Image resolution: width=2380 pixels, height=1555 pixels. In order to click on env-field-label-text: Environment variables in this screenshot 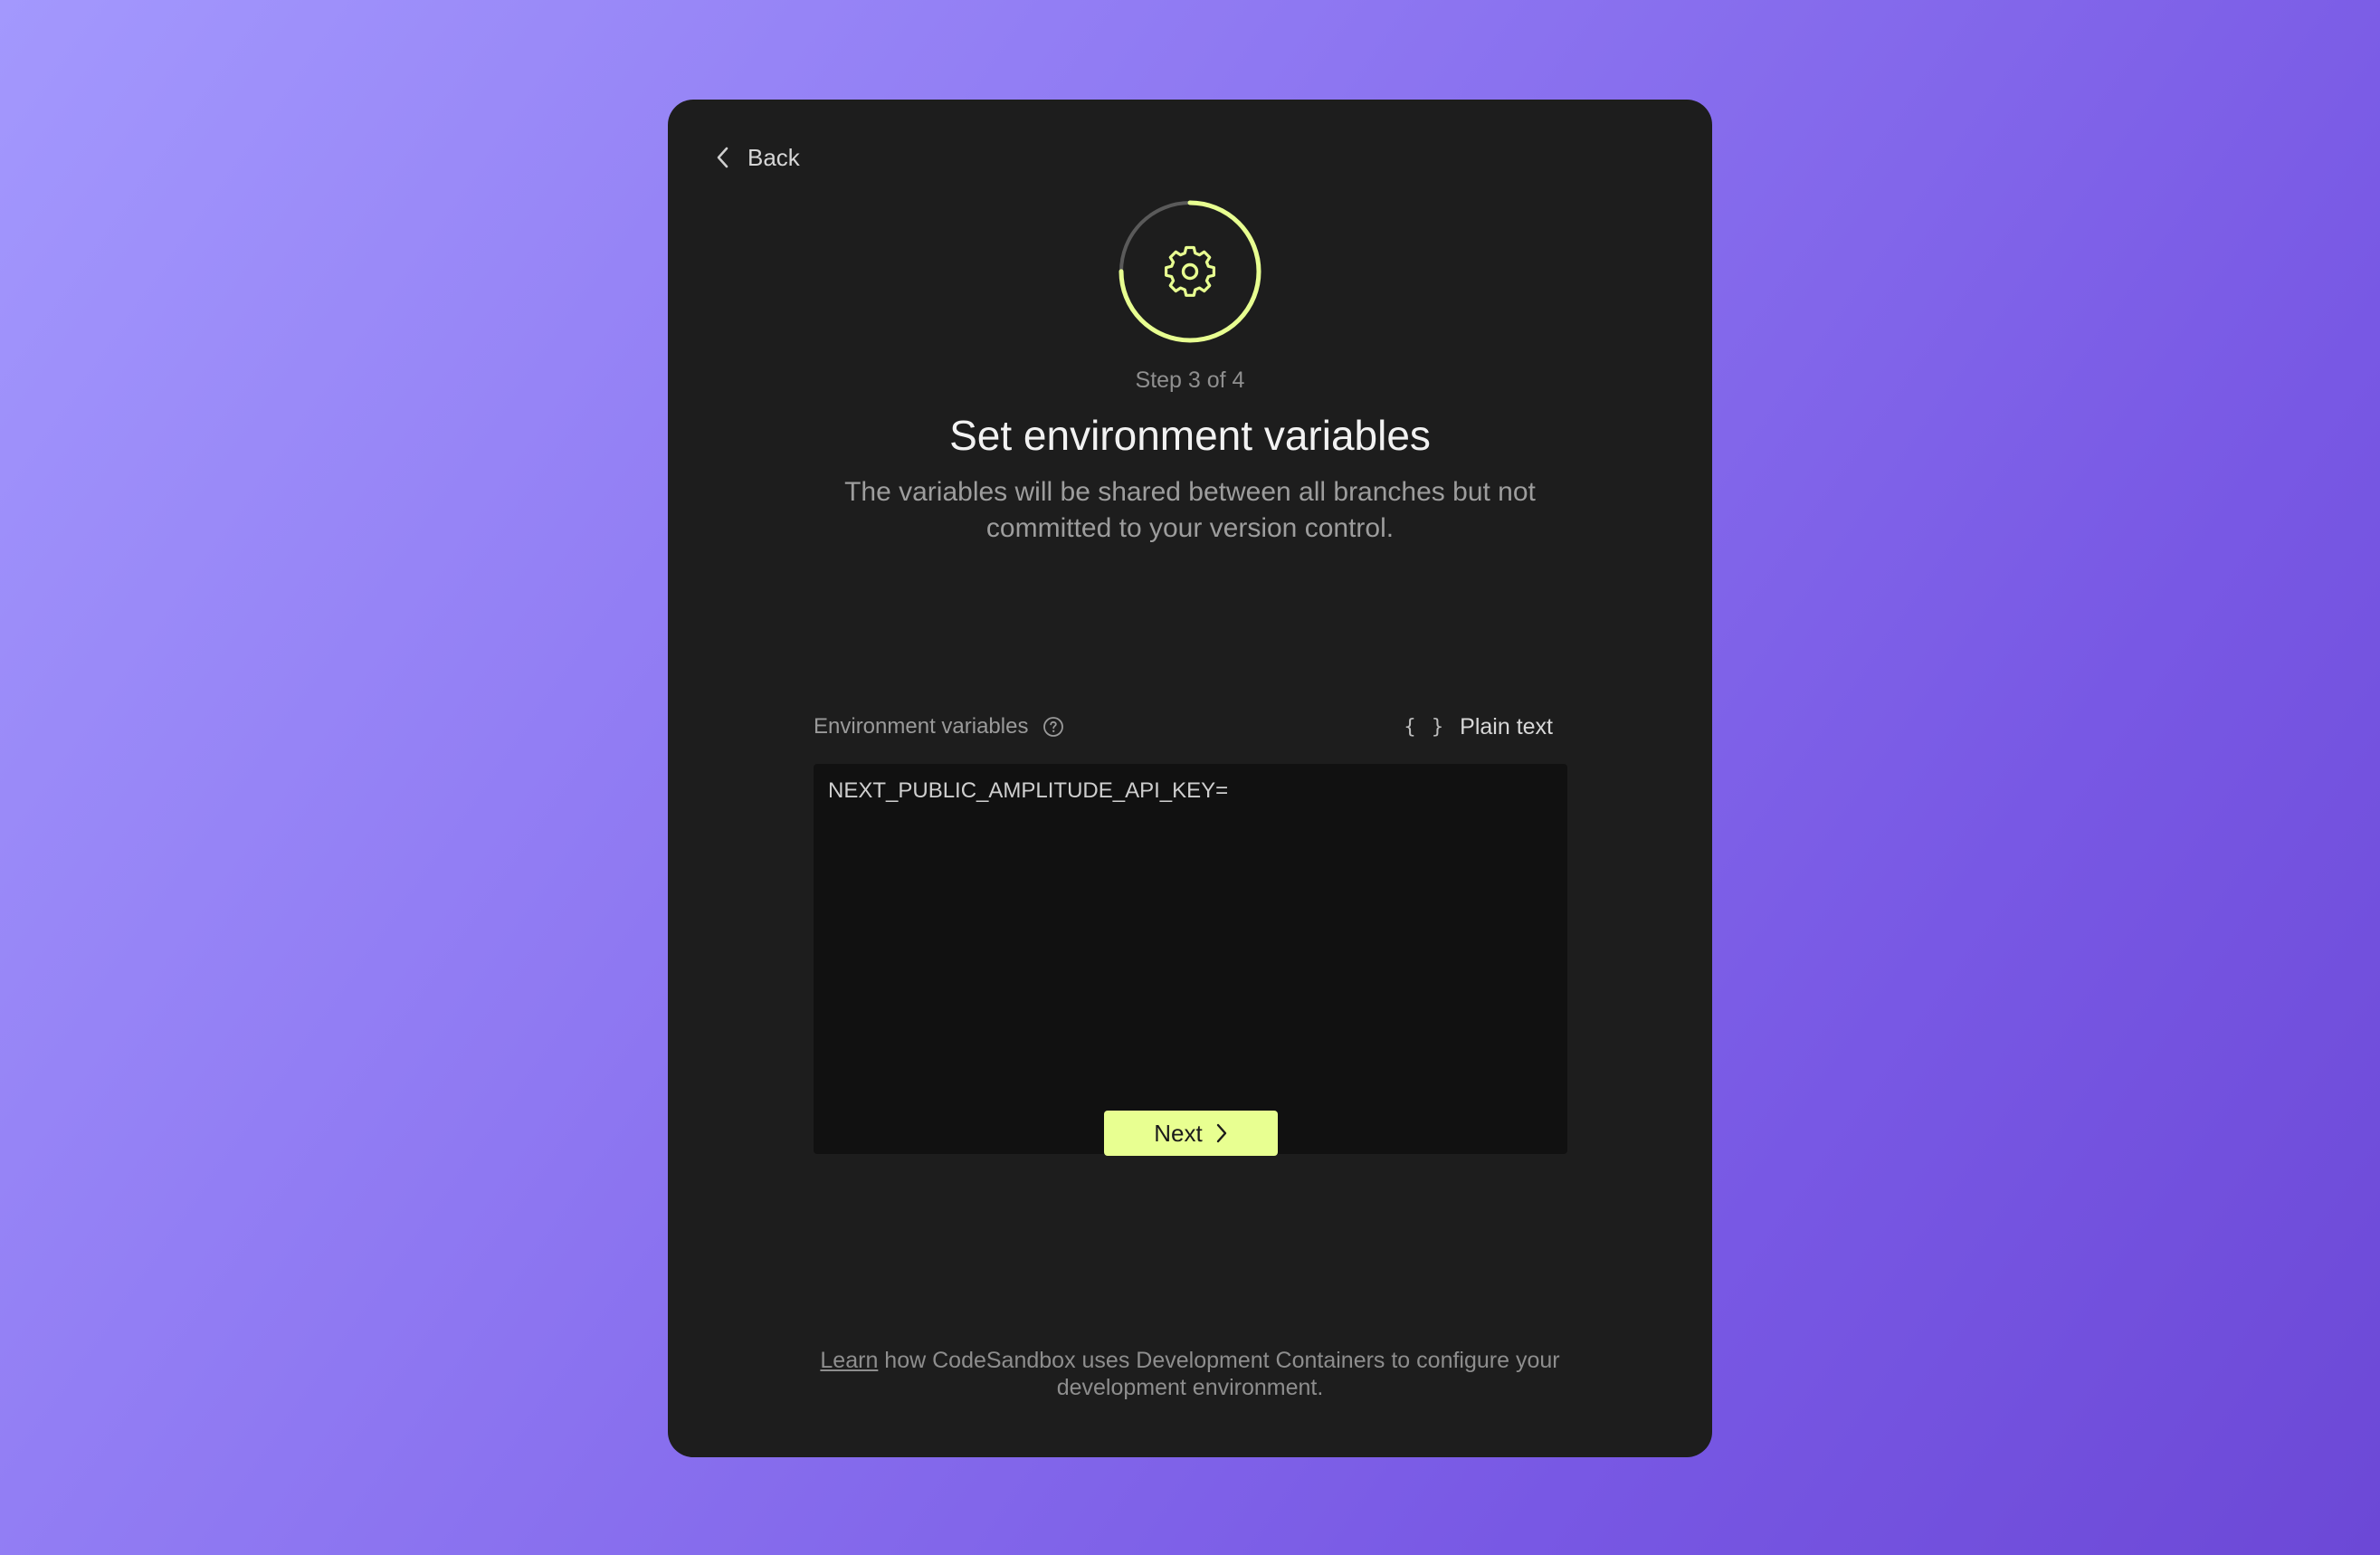, I will do `click(921, 726)`.